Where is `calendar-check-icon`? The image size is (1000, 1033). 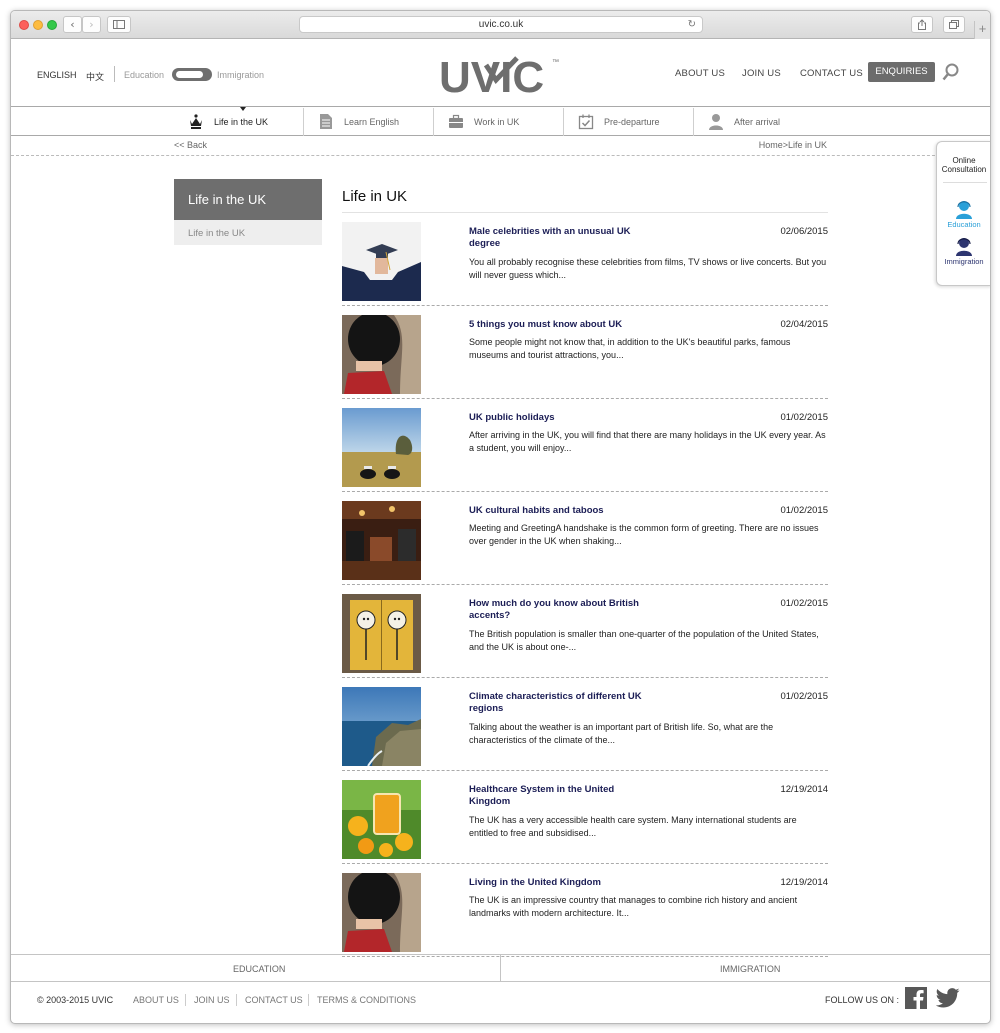 calendar-check-icon is located at coordinates (586, 122).